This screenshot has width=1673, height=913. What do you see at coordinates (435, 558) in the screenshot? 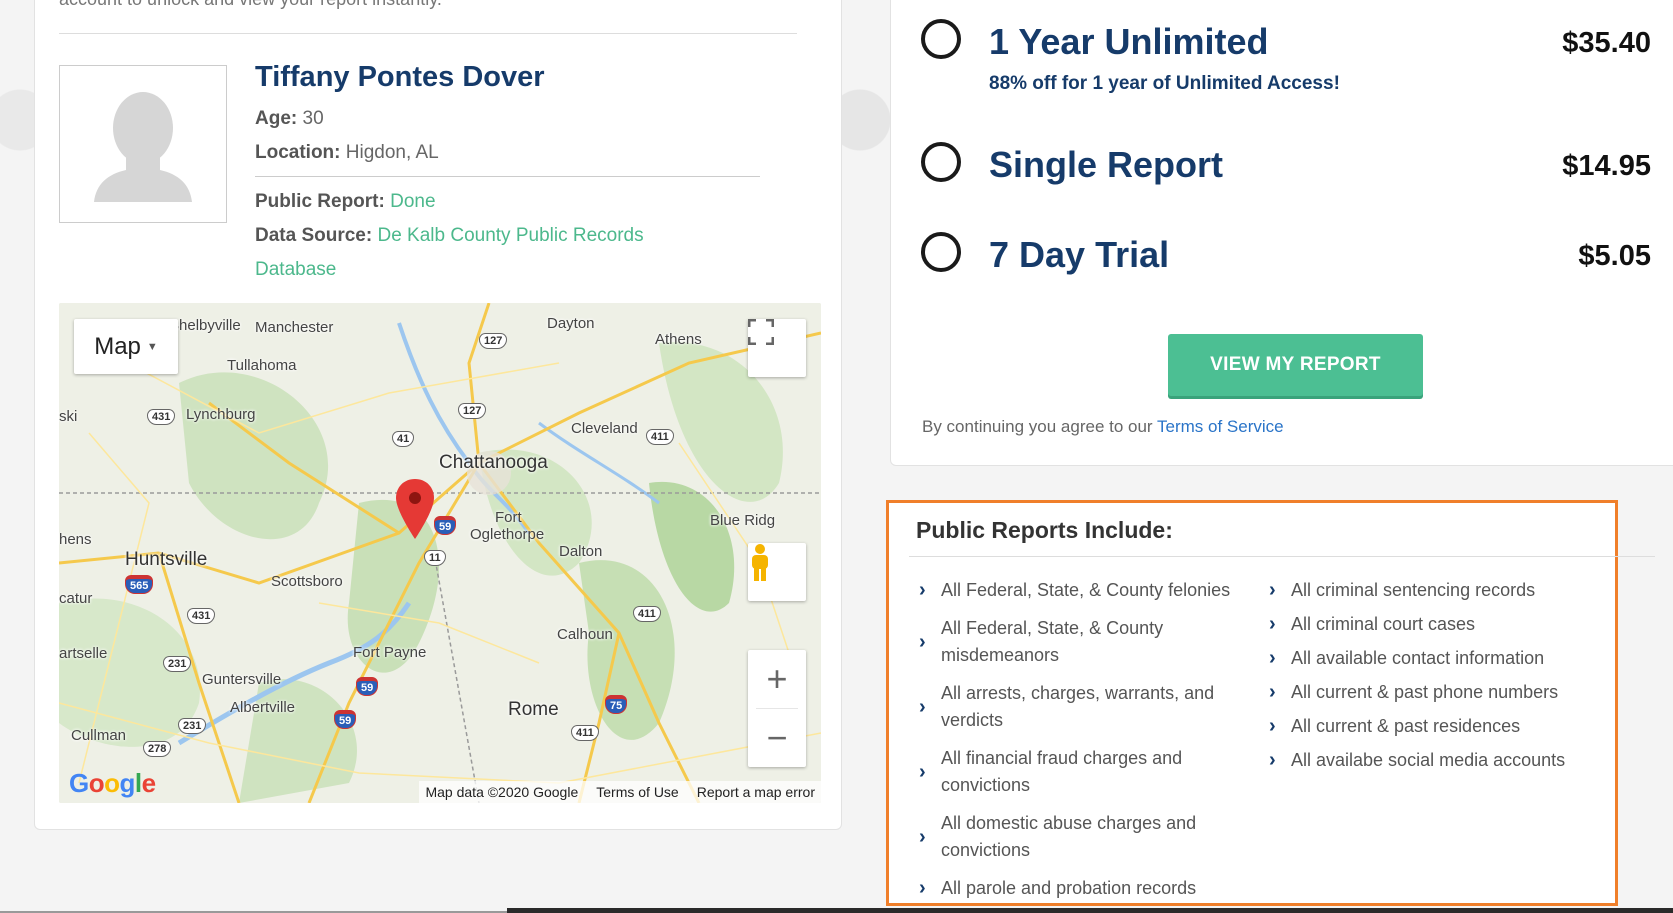
I see `highway-shield: 11` at bounding box center [435, 558].